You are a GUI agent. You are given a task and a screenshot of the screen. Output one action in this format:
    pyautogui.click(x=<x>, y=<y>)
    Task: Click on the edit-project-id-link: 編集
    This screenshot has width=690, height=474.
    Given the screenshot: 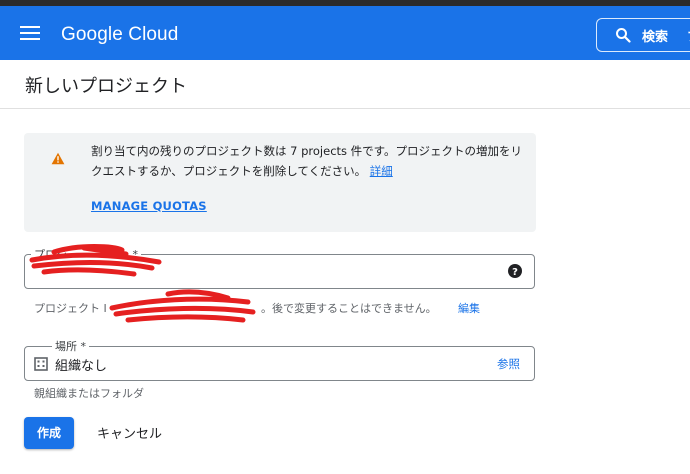 What is the action you would take?
    pyautogui.click(x=469, y=308)
    